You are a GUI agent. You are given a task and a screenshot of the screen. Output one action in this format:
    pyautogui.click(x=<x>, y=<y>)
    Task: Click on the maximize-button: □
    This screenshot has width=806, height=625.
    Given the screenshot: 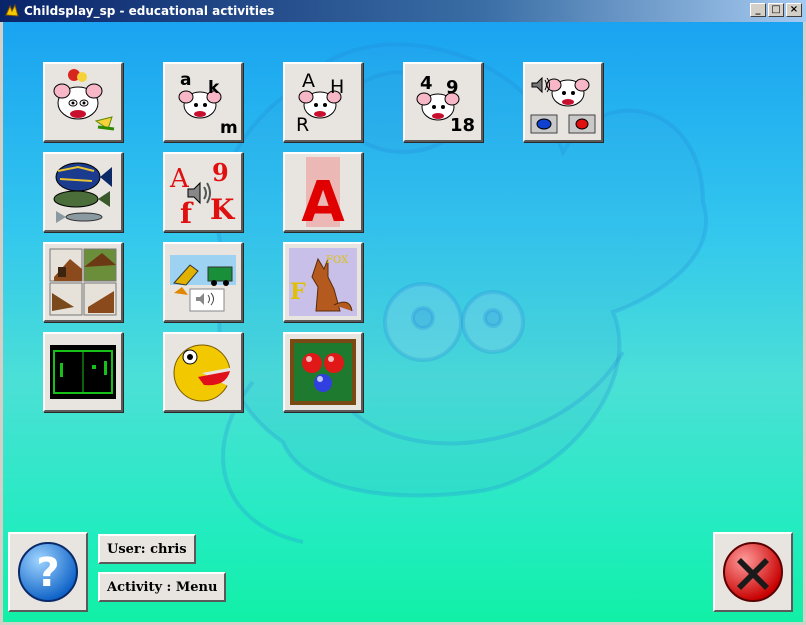 What is the action you would take?
    pyautogui.click(x=776, y=10)
    